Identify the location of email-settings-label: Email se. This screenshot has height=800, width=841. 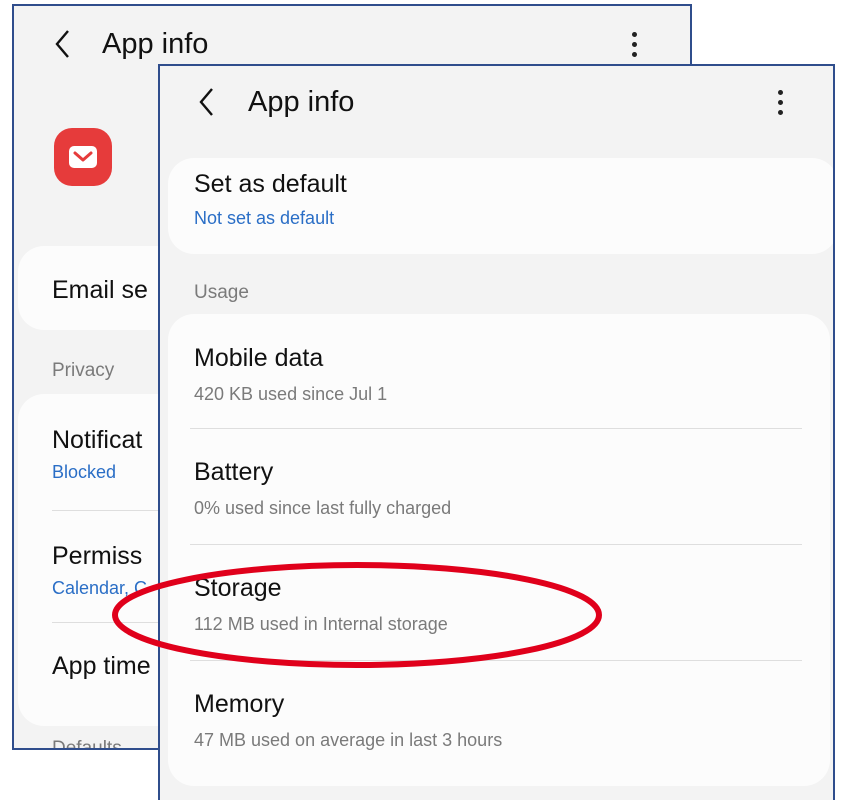
(100, 290).